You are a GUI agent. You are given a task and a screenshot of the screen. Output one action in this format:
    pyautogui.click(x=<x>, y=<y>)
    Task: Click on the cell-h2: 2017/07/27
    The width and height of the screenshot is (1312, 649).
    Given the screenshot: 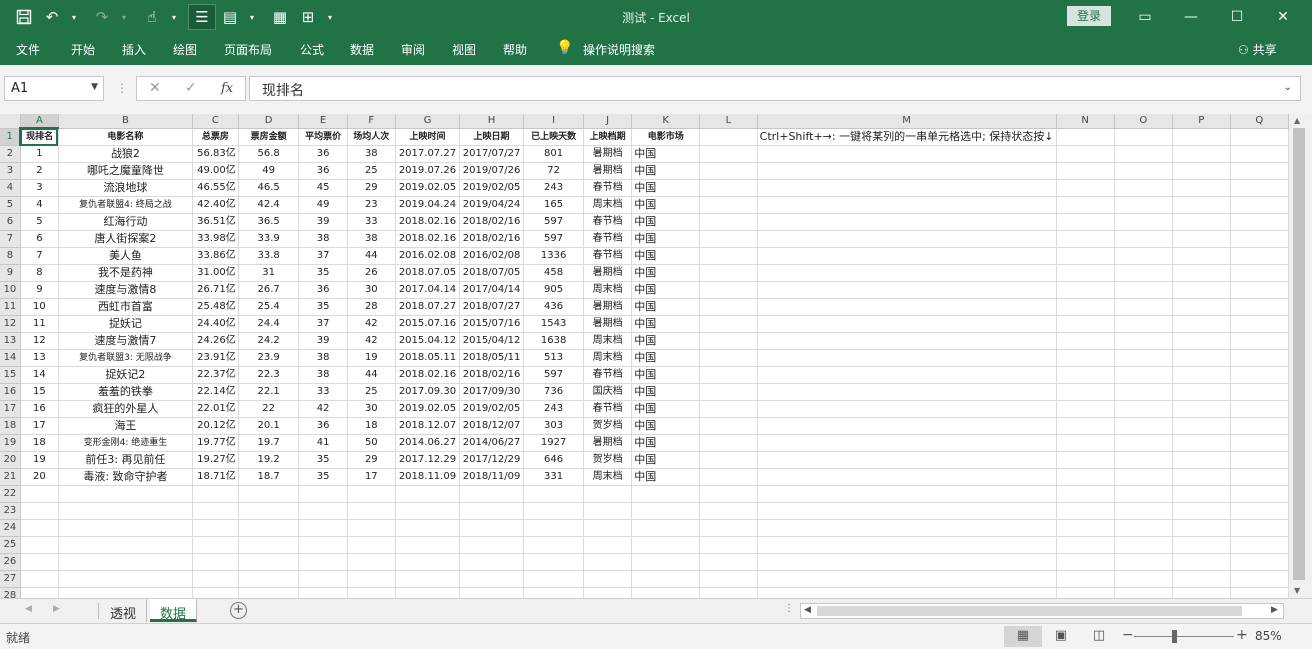 What is the action you would take?
    pyautogui.click(x=492, y=154)
    